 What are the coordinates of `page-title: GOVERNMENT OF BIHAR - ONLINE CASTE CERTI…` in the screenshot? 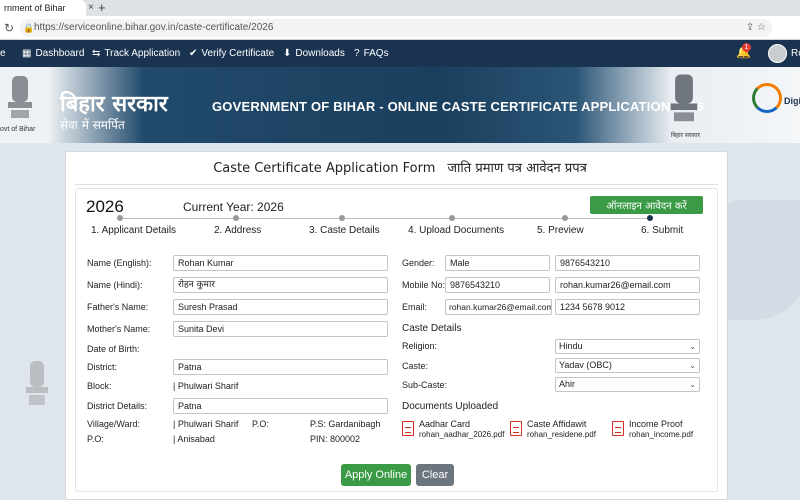 It's located at (458, 106).